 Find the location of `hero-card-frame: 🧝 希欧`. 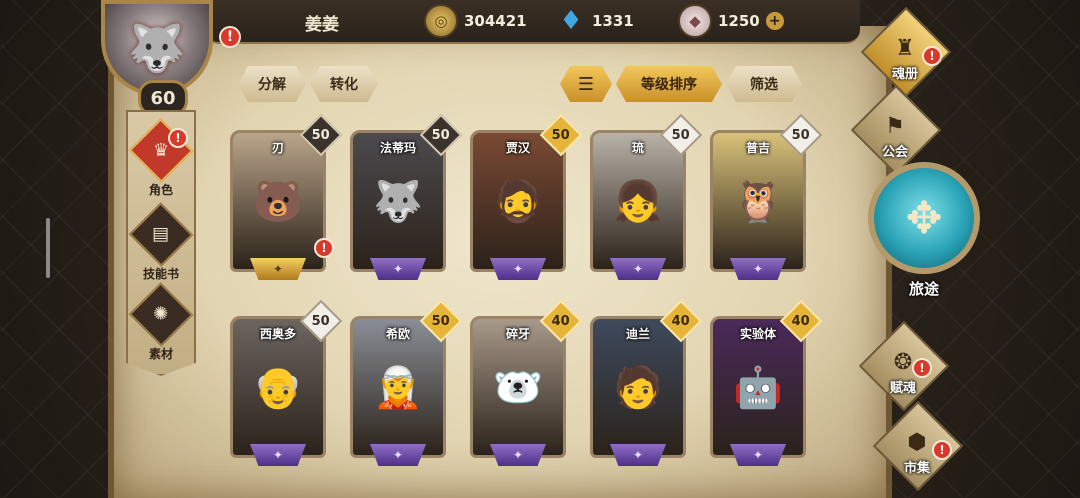

hero-card-frame: 🧝 希欧 is located at coordinates (398, 387).